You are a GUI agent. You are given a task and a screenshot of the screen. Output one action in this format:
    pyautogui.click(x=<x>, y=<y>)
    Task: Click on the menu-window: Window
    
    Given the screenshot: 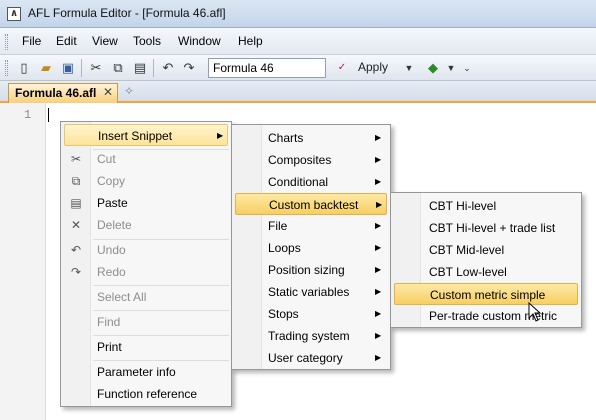 What is the action you would take?
    pyautogui.click(x=199, y=41)
    